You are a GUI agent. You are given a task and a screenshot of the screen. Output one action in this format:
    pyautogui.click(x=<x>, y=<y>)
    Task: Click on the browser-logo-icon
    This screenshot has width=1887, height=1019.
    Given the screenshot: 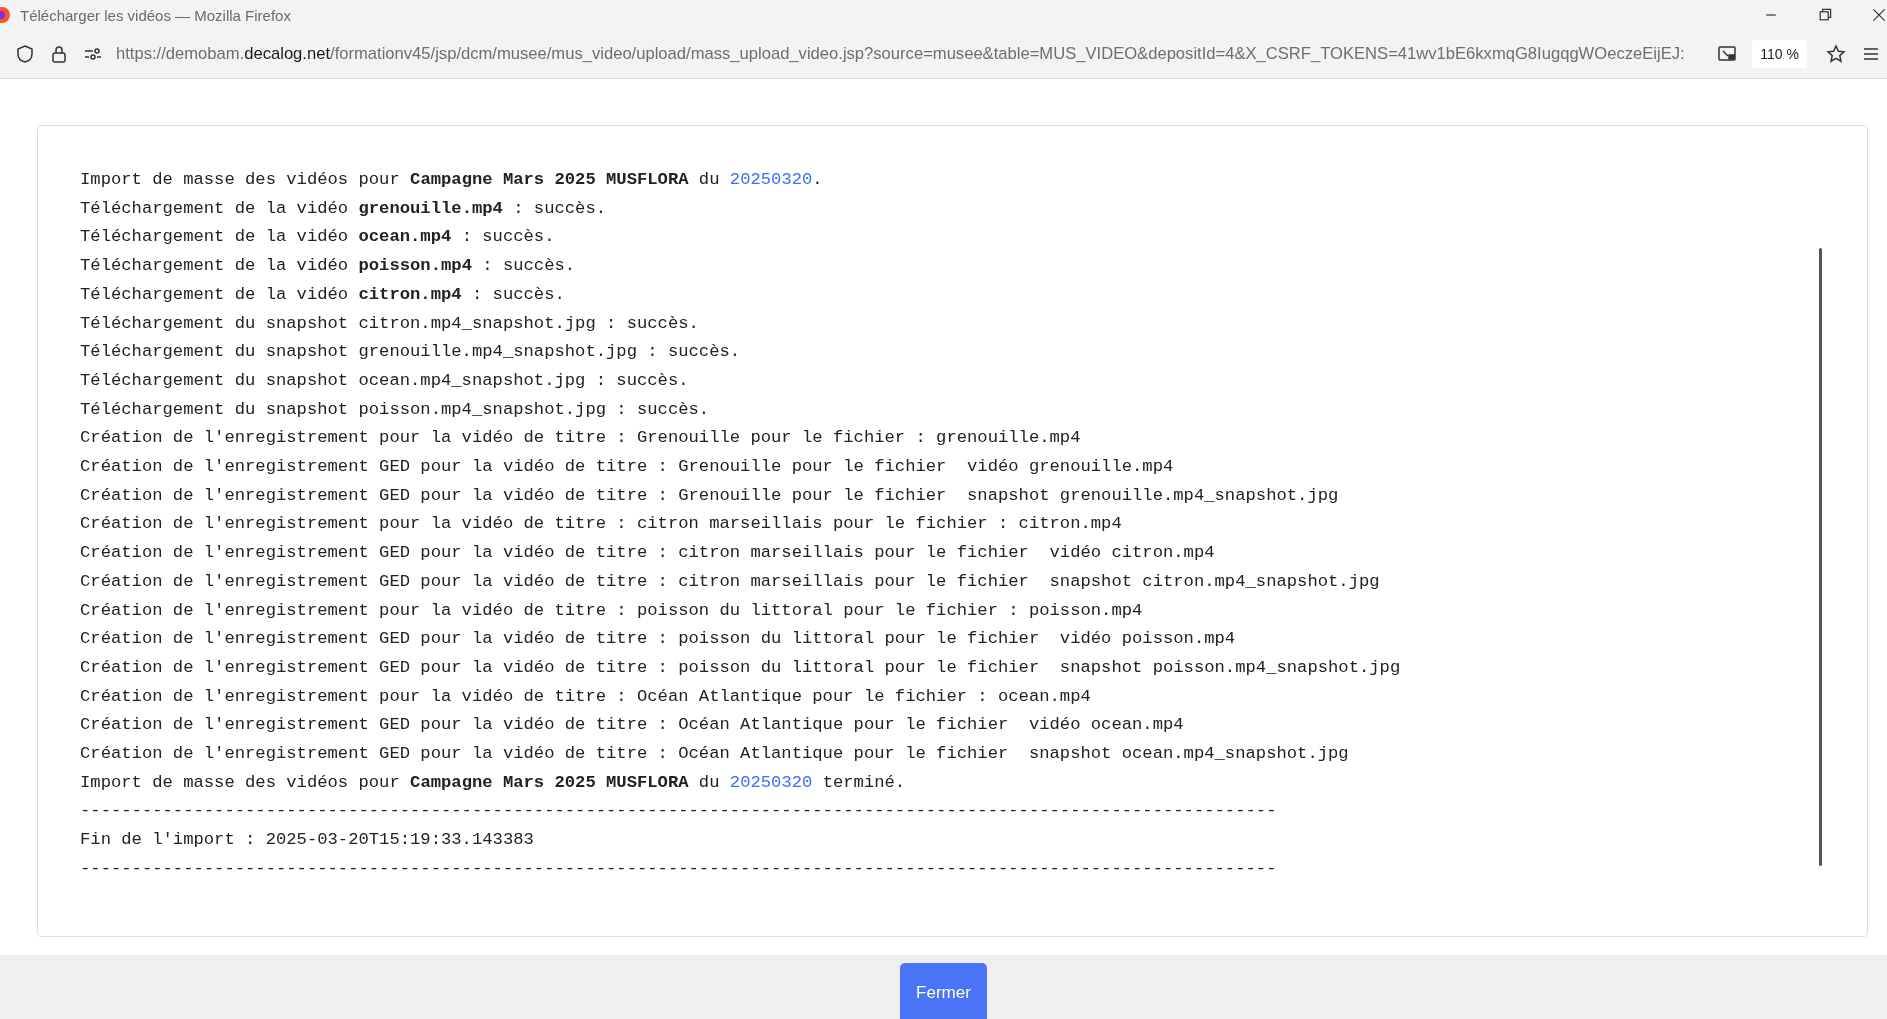 What is the action you would take?
    pyautogui.click(x=6, y=15)
    